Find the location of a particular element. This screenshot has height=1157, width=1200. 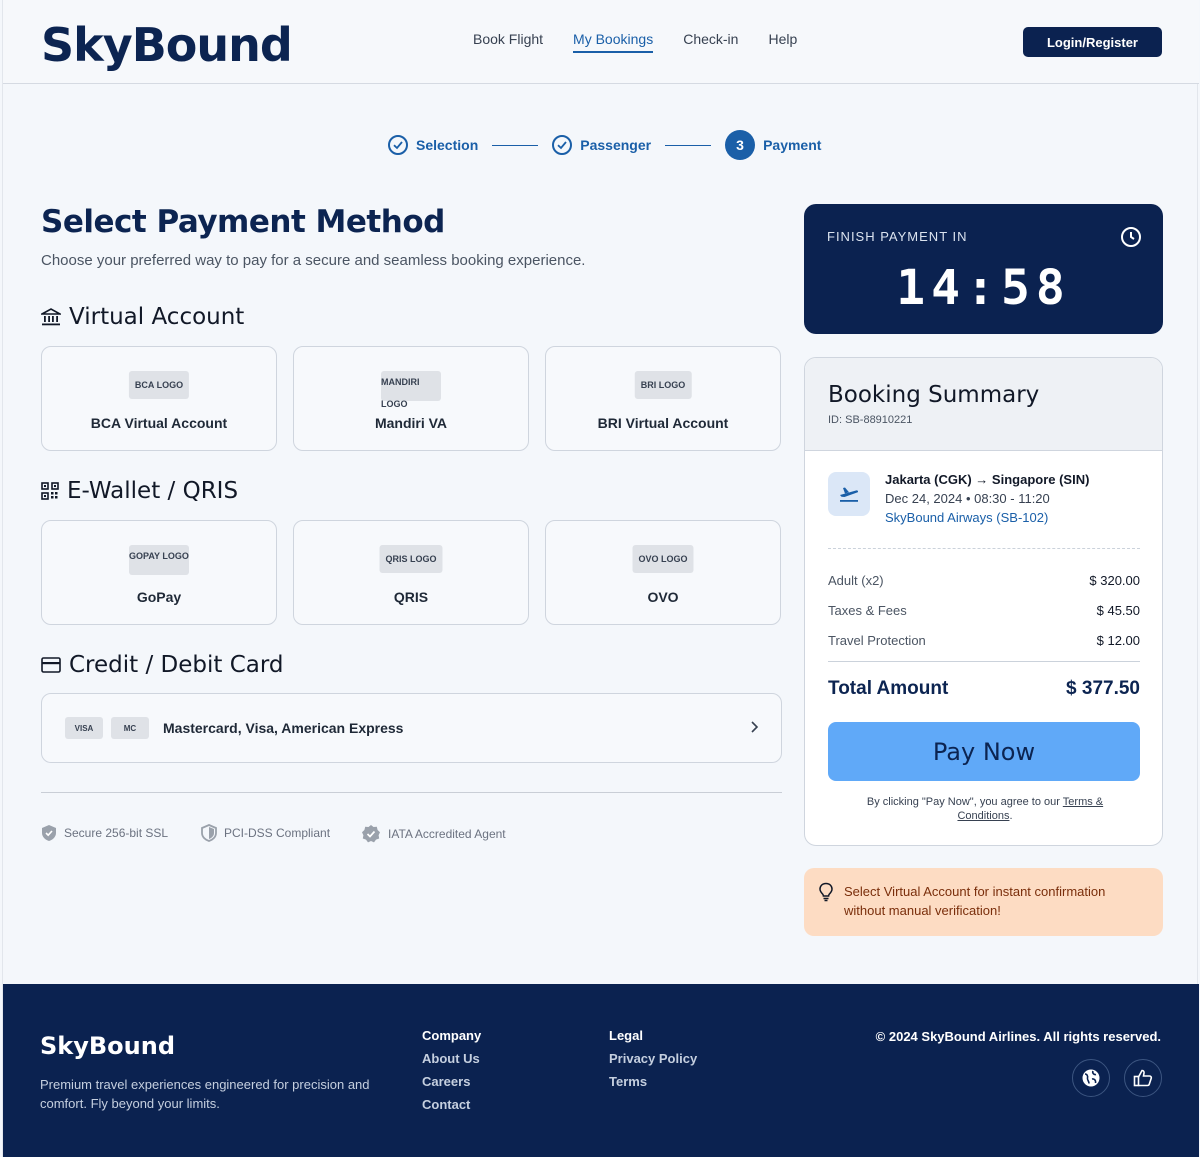

price-row-adult: Adult (x2) $ 320.00 is located at coordinates (984, 580).